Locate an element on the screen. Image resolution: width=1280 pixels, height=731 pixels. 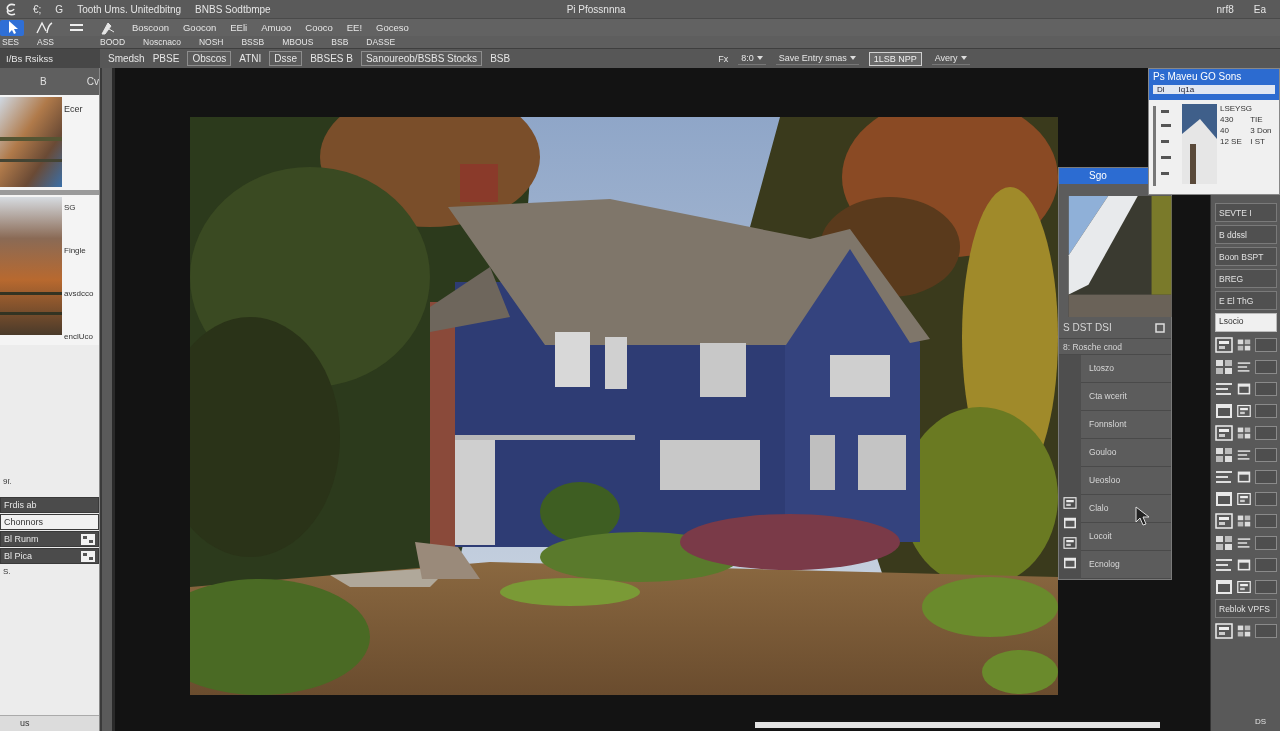
info-text: MBOUS is located at coordinates (298, 42).